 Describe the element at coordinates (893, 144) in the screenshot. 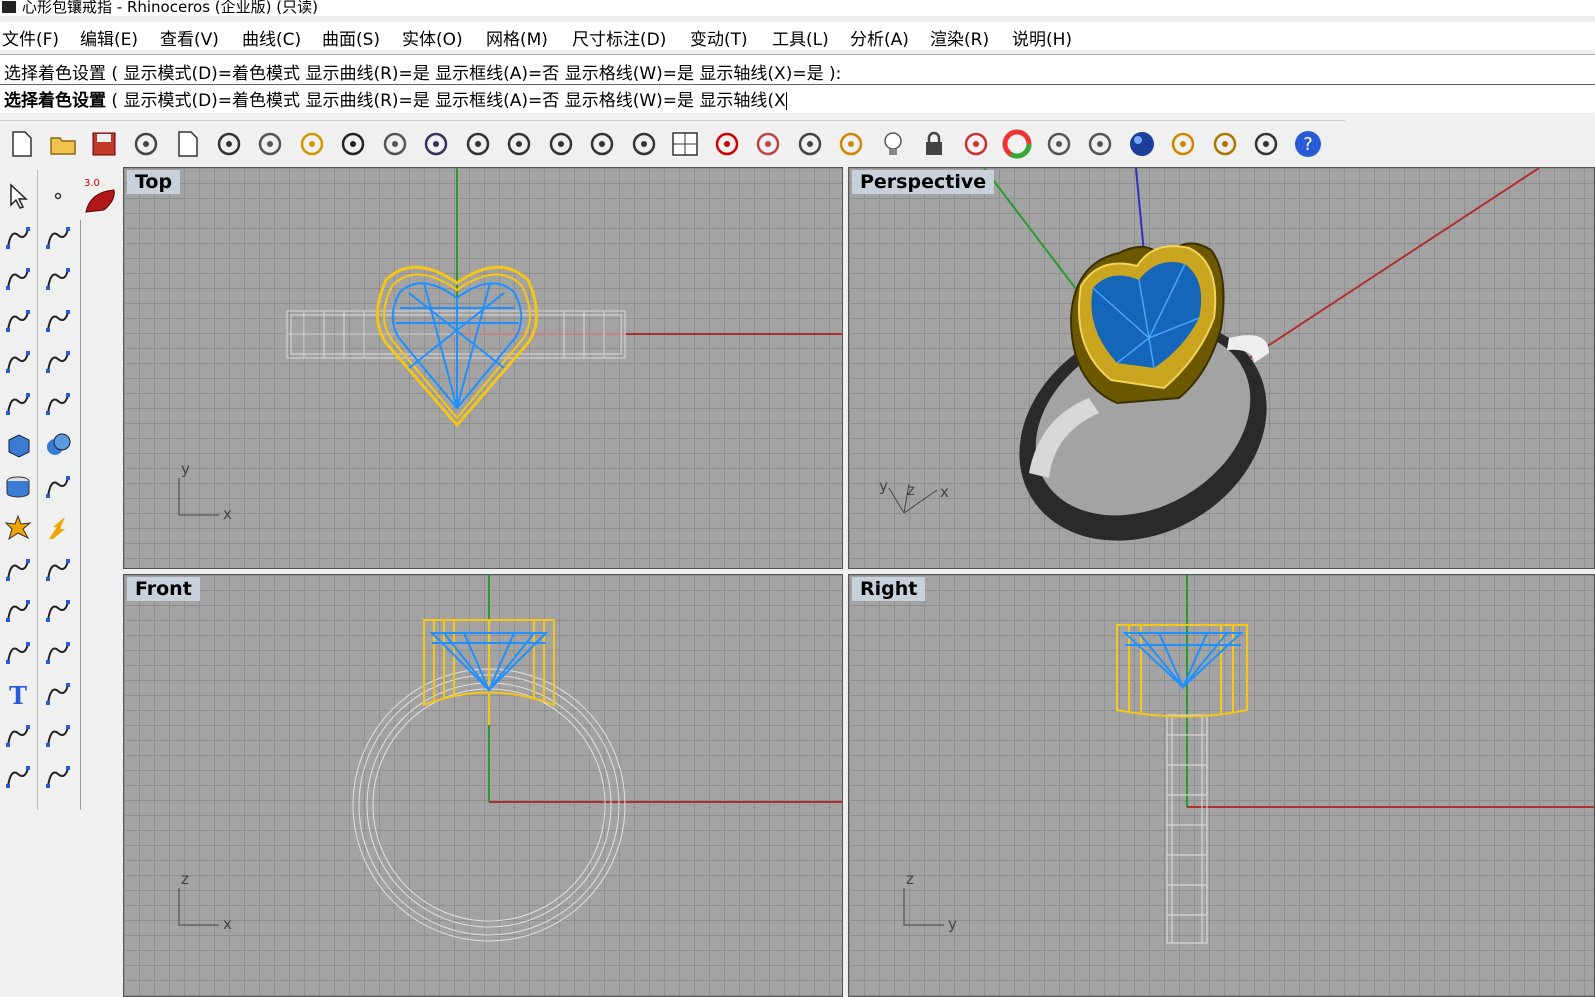

I see `lightbulb-icon` at that location.